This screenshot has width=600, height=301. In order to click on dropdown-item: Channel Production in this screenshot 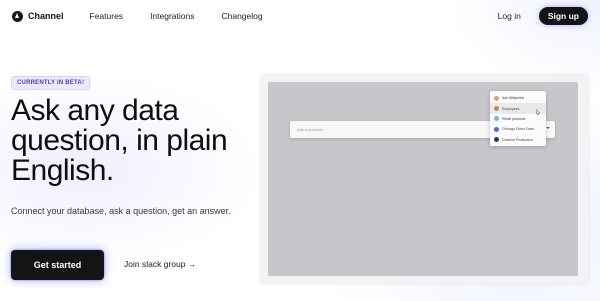, I will do `click(518, 140)`.